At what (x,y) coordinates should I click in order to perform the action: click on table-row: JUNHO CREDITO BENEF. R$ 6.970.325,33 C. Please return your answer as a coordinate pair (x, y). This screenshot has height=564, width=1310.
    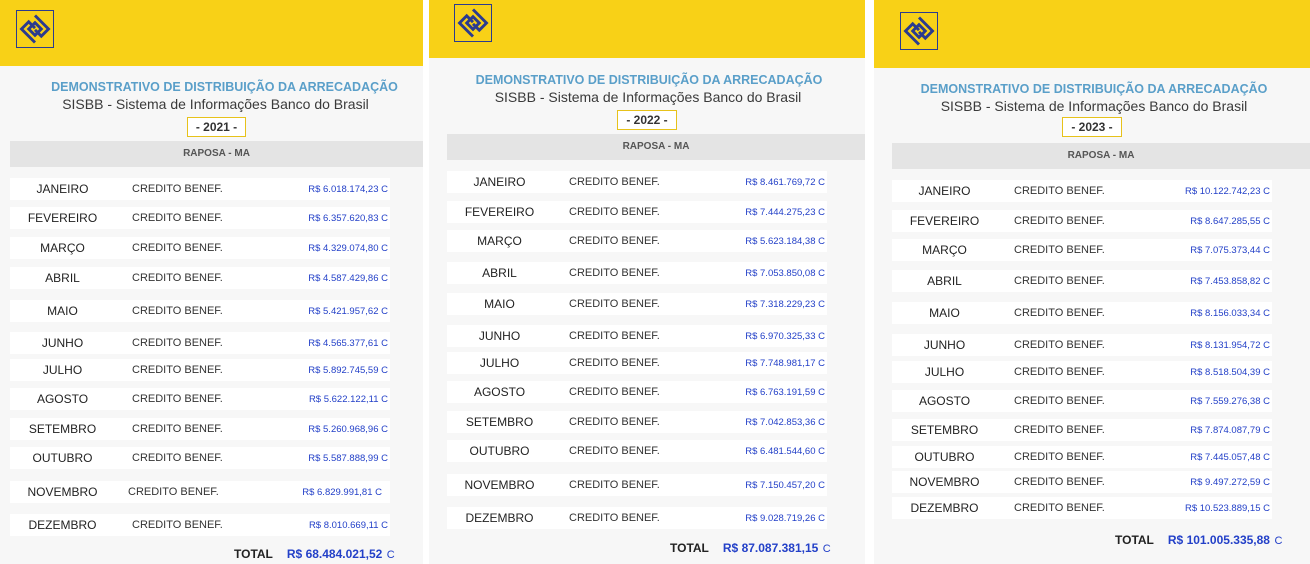
    Looking at the image, I should click on (637, 336).